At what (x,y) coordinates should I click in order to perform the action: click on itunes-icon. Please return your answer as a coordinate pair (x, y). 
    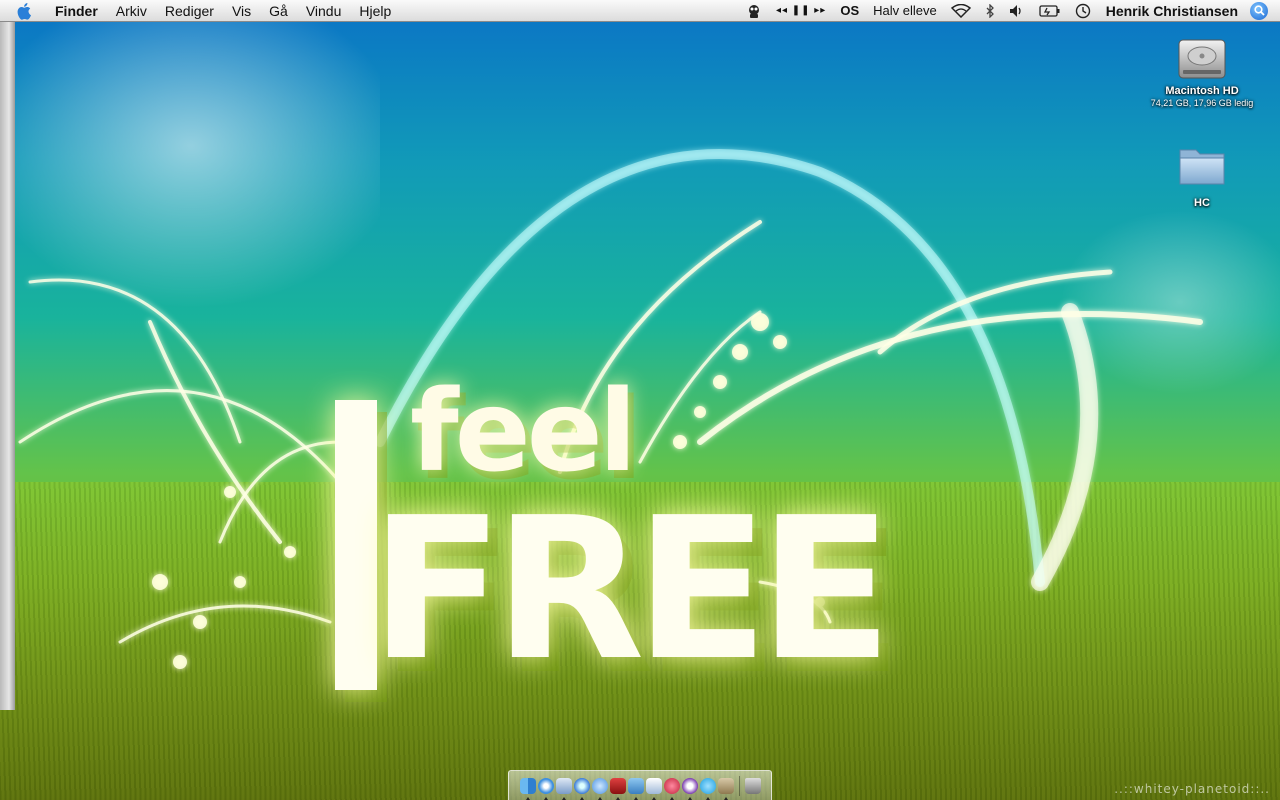
    Looking at the image, I should click on (581, 788).